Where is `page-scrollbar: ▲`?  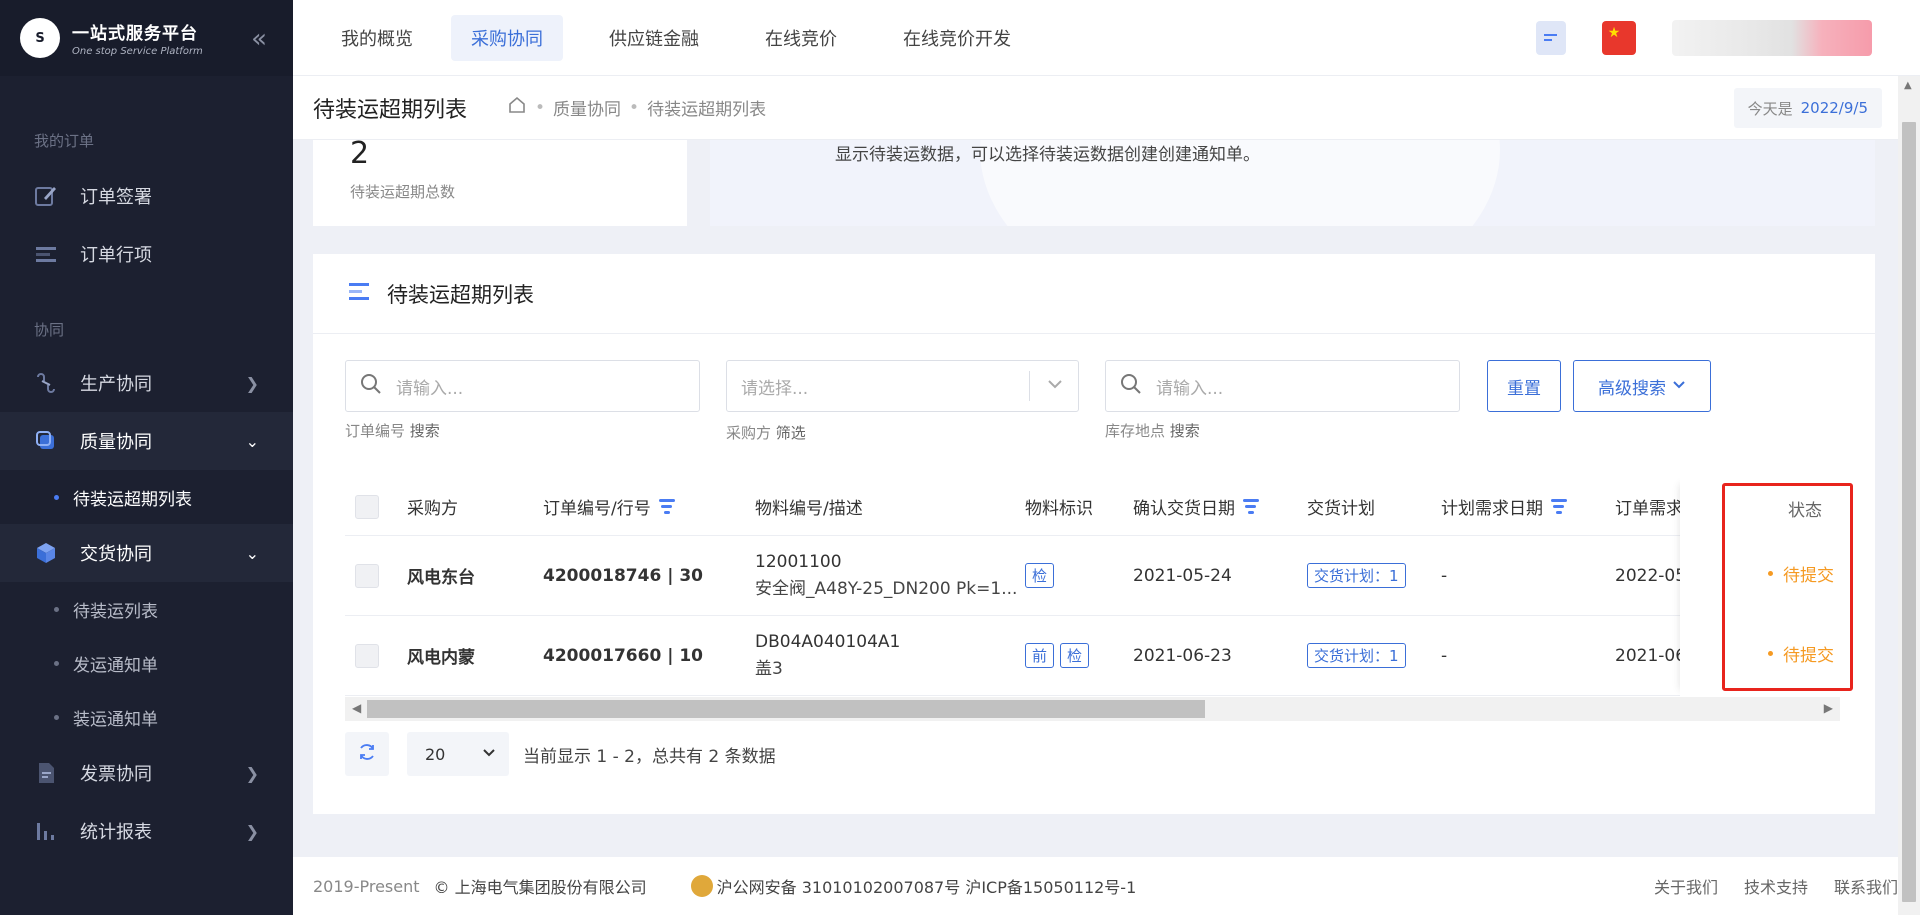
page-scrollbar: ▲ is located at coordinates (1909, 495).